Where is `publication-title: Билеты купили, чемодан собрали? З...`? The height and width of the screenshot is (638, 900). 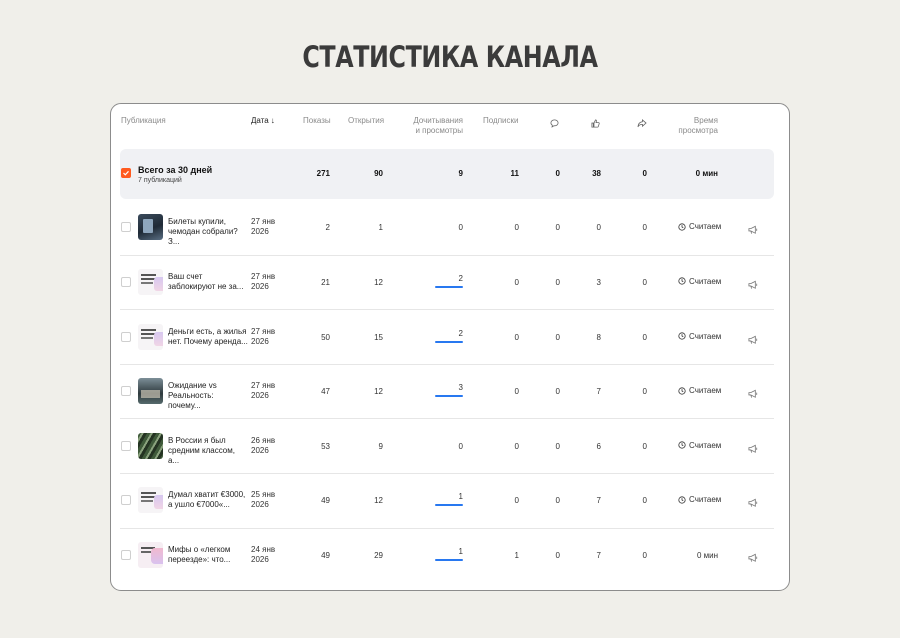
publication-title: Билеты купили, чемодан собрали? З... is located at coordinates (208, 232).